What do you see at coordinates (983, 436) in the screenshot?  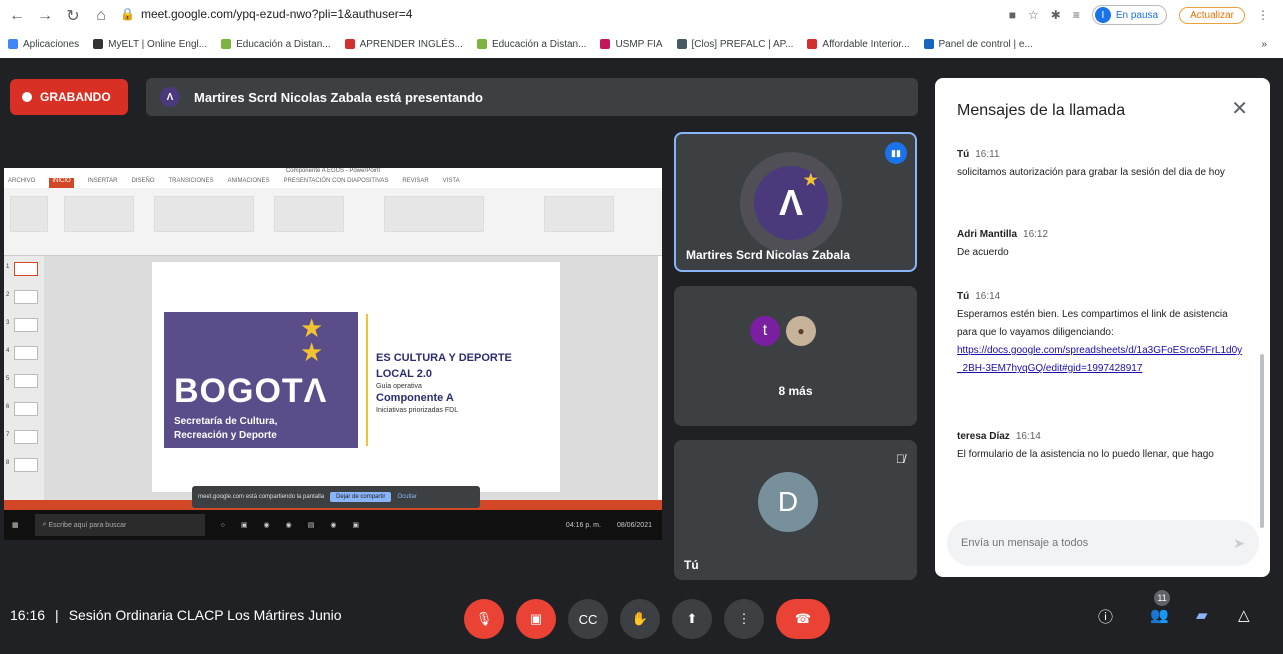 I see `message-sender: teresa Díaz` at bounding box center [983, 436].